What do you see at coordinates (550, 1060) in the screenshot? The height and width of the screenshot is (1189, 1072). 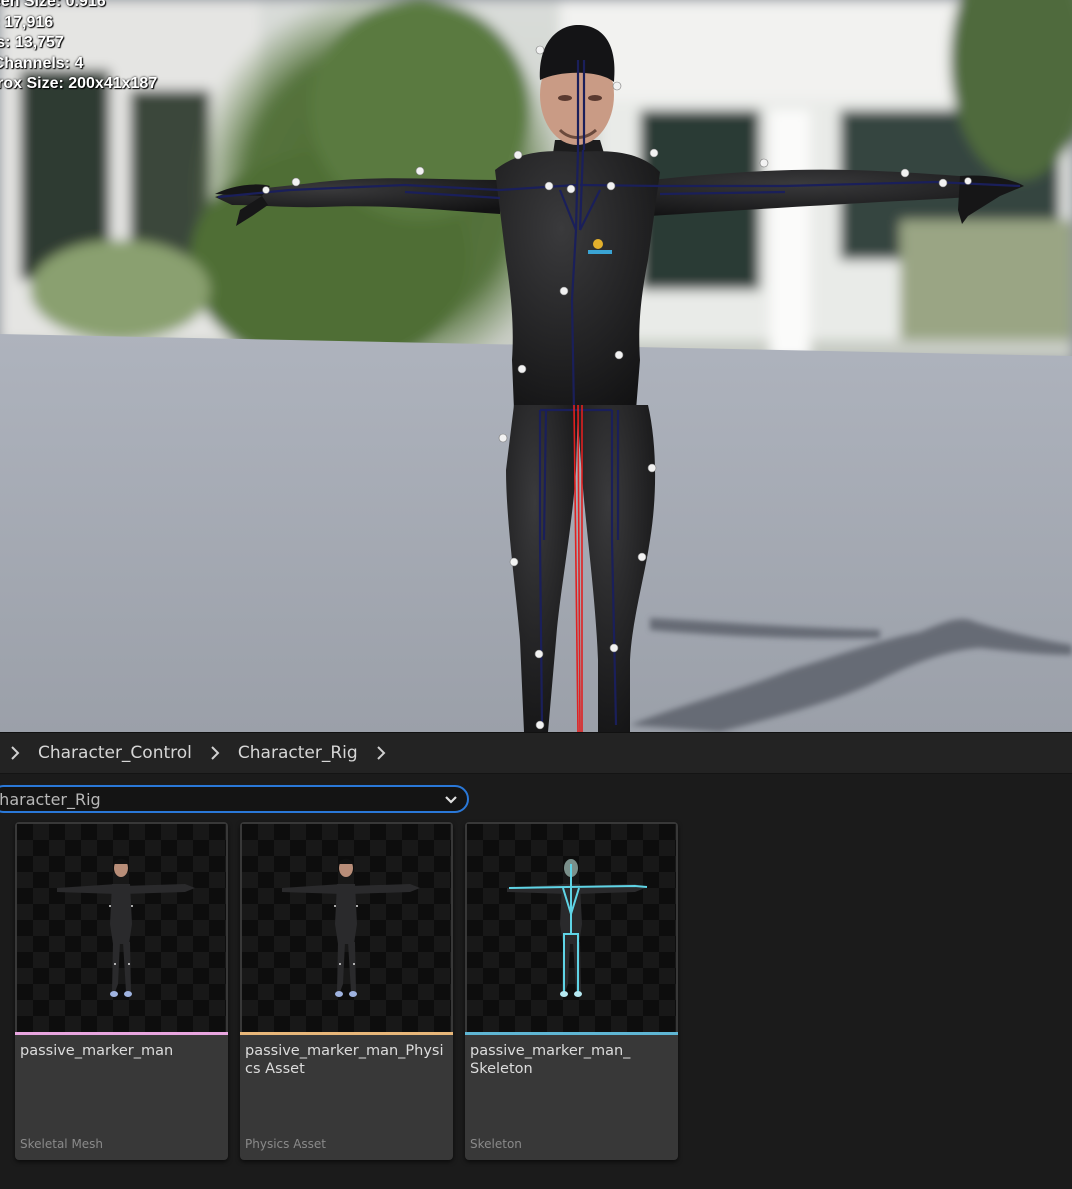 I see `asset-name: passive_marker_man_ Skeleton` at bounding box center [550, 1060].